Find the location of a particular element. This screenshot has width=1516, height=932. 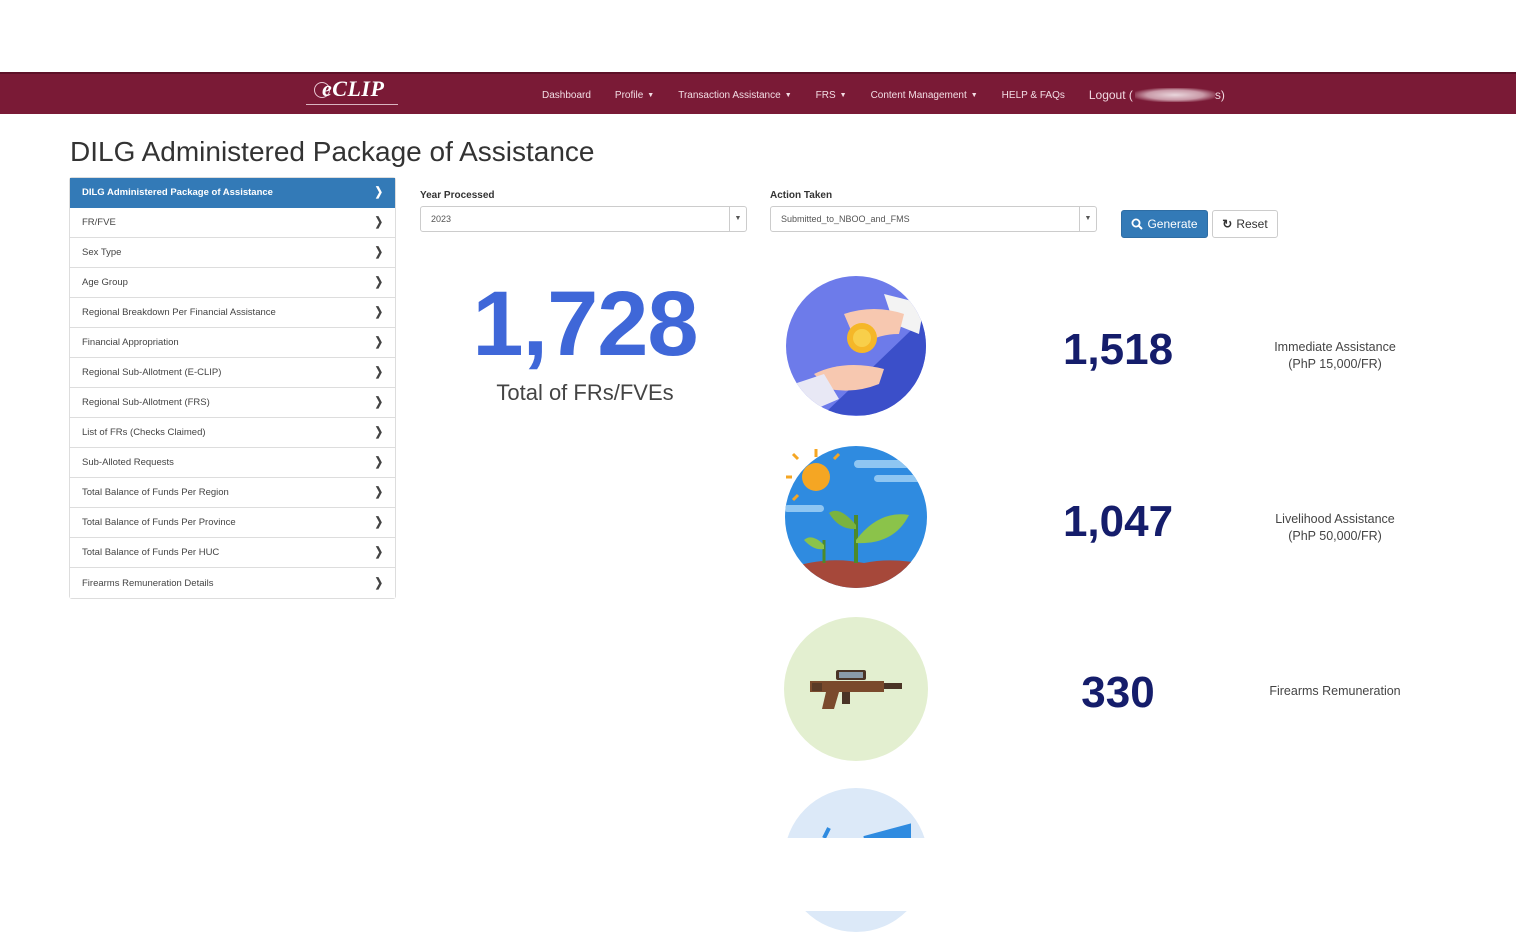

action-taken-value: Submitted_to_NBOO_and_FMS is located at coordinates (845, 219).